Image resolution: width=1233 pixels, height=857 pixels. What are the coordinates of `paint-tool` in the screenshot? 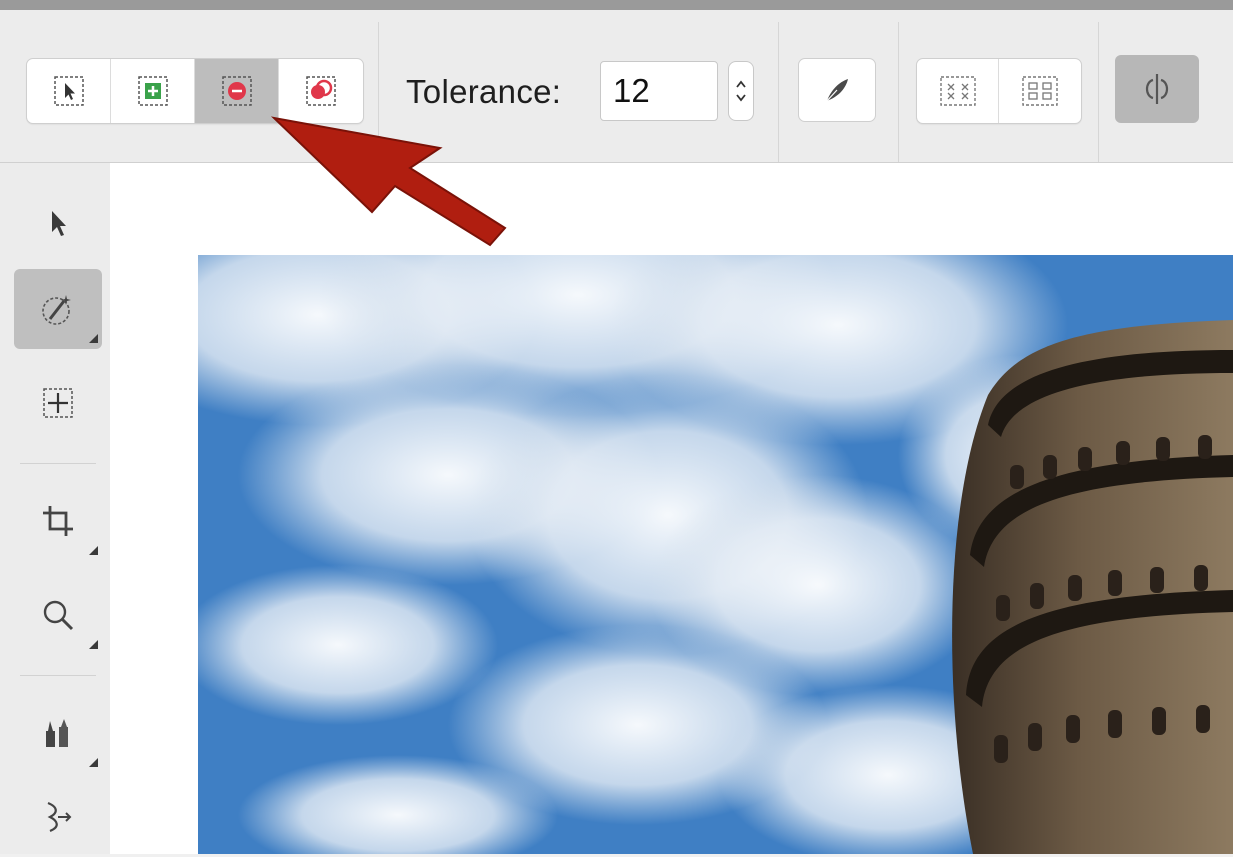 It's located at (58, 733).